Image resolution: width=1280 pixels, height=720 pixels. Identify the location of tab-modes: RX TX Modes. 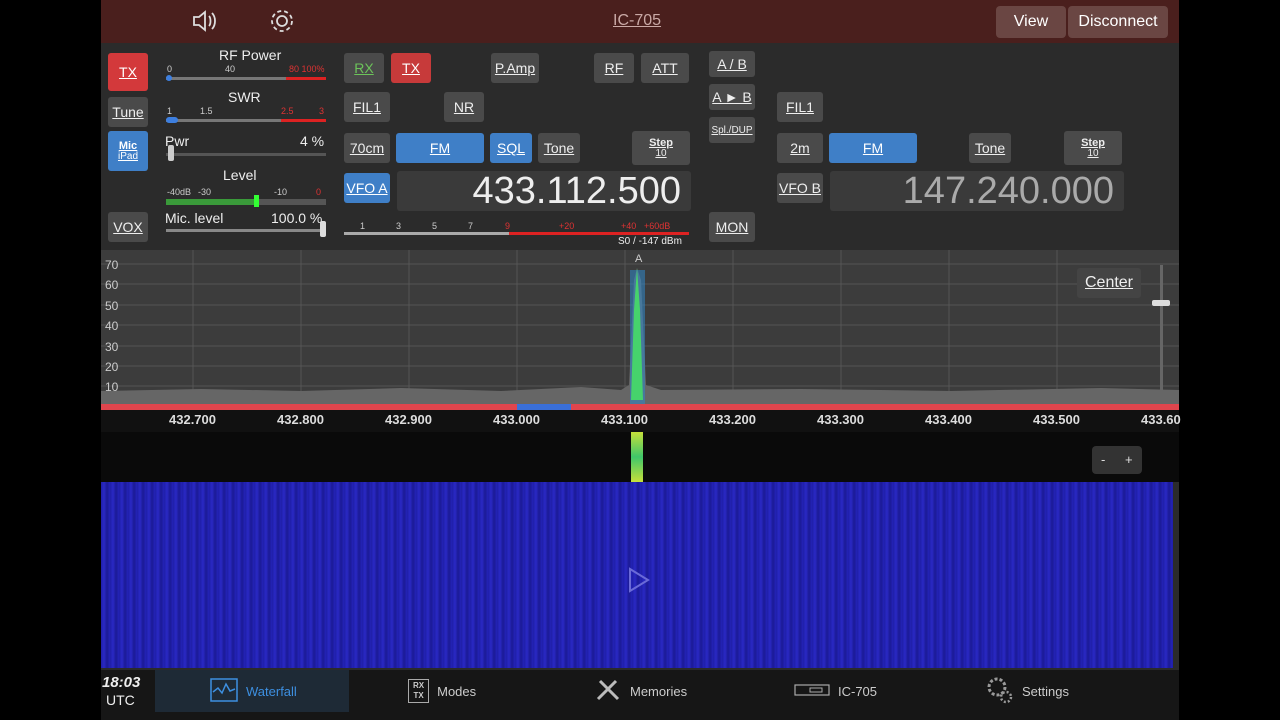
(442, 691).